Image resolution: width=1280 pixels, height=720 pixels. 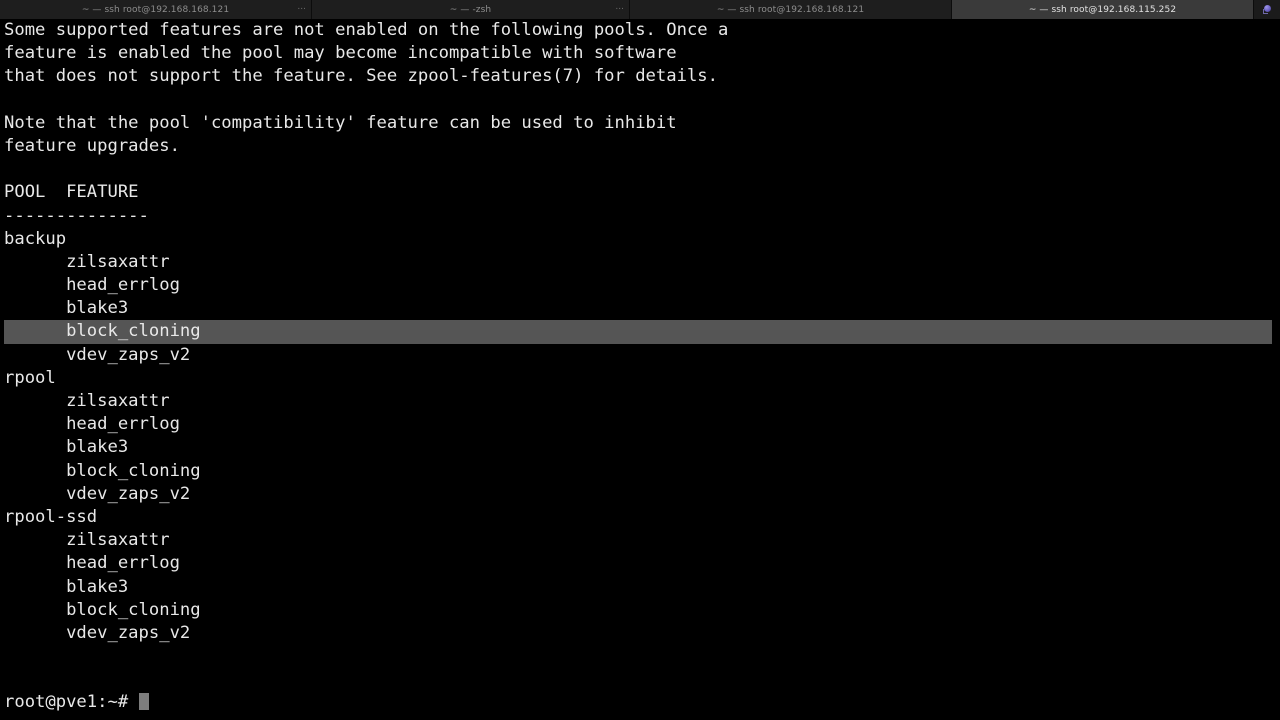 What do you see at coordinates (640, 192) in the screenshot?
I see `terminal-line: POOL FEATURE` at bounding box center [640, 192].